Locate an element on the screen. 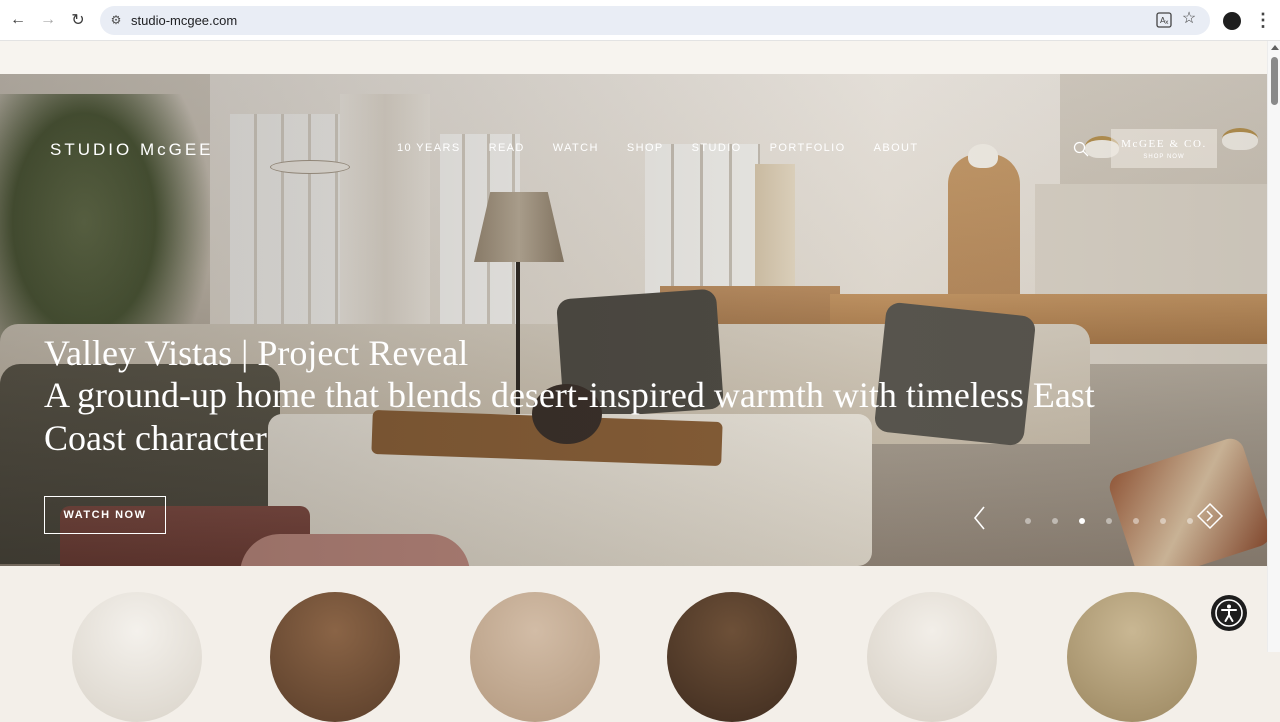  url-text: studio-mcgee.com is located at coordinates (184, 20).